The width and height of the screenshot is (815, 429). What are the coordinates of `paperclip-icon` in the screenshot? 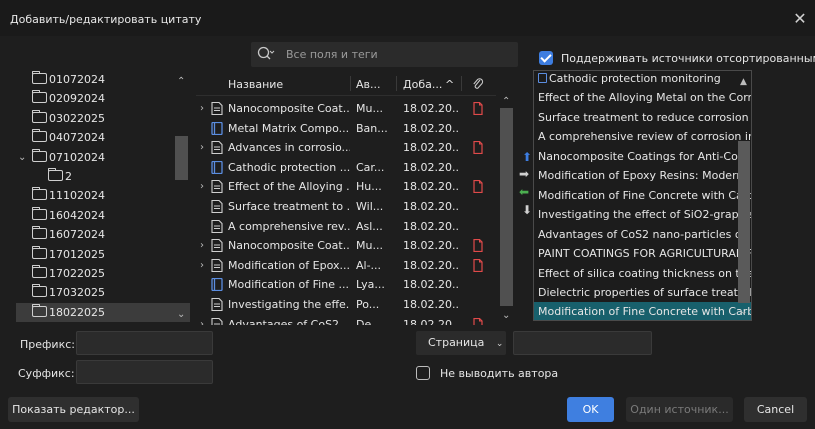 It's located at (478, 84).